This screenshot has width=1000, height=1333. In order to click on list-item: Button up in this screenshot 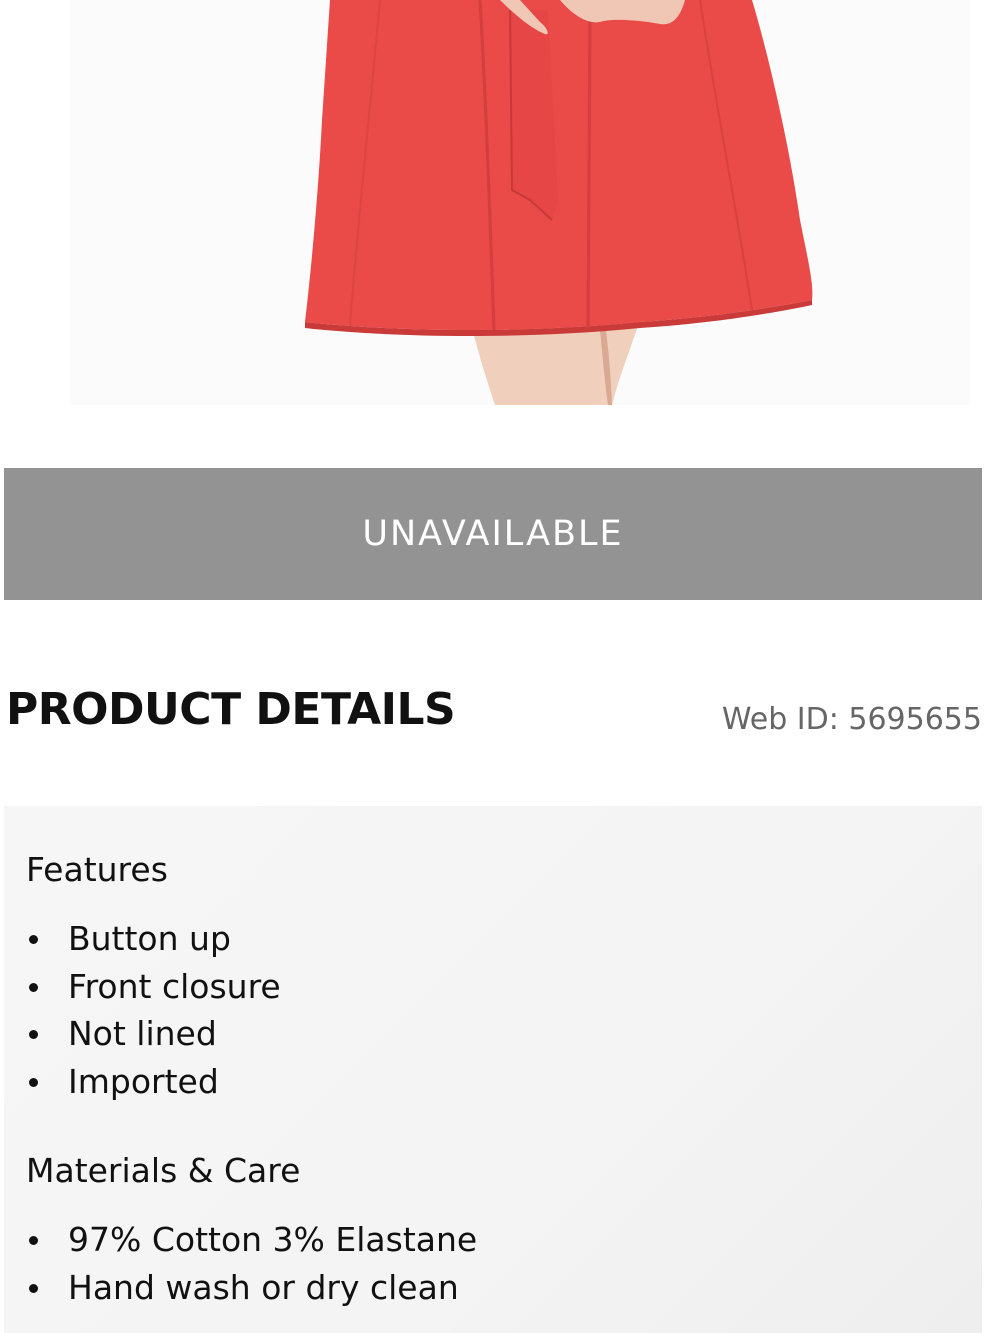, I will do `click(153, 939)`.